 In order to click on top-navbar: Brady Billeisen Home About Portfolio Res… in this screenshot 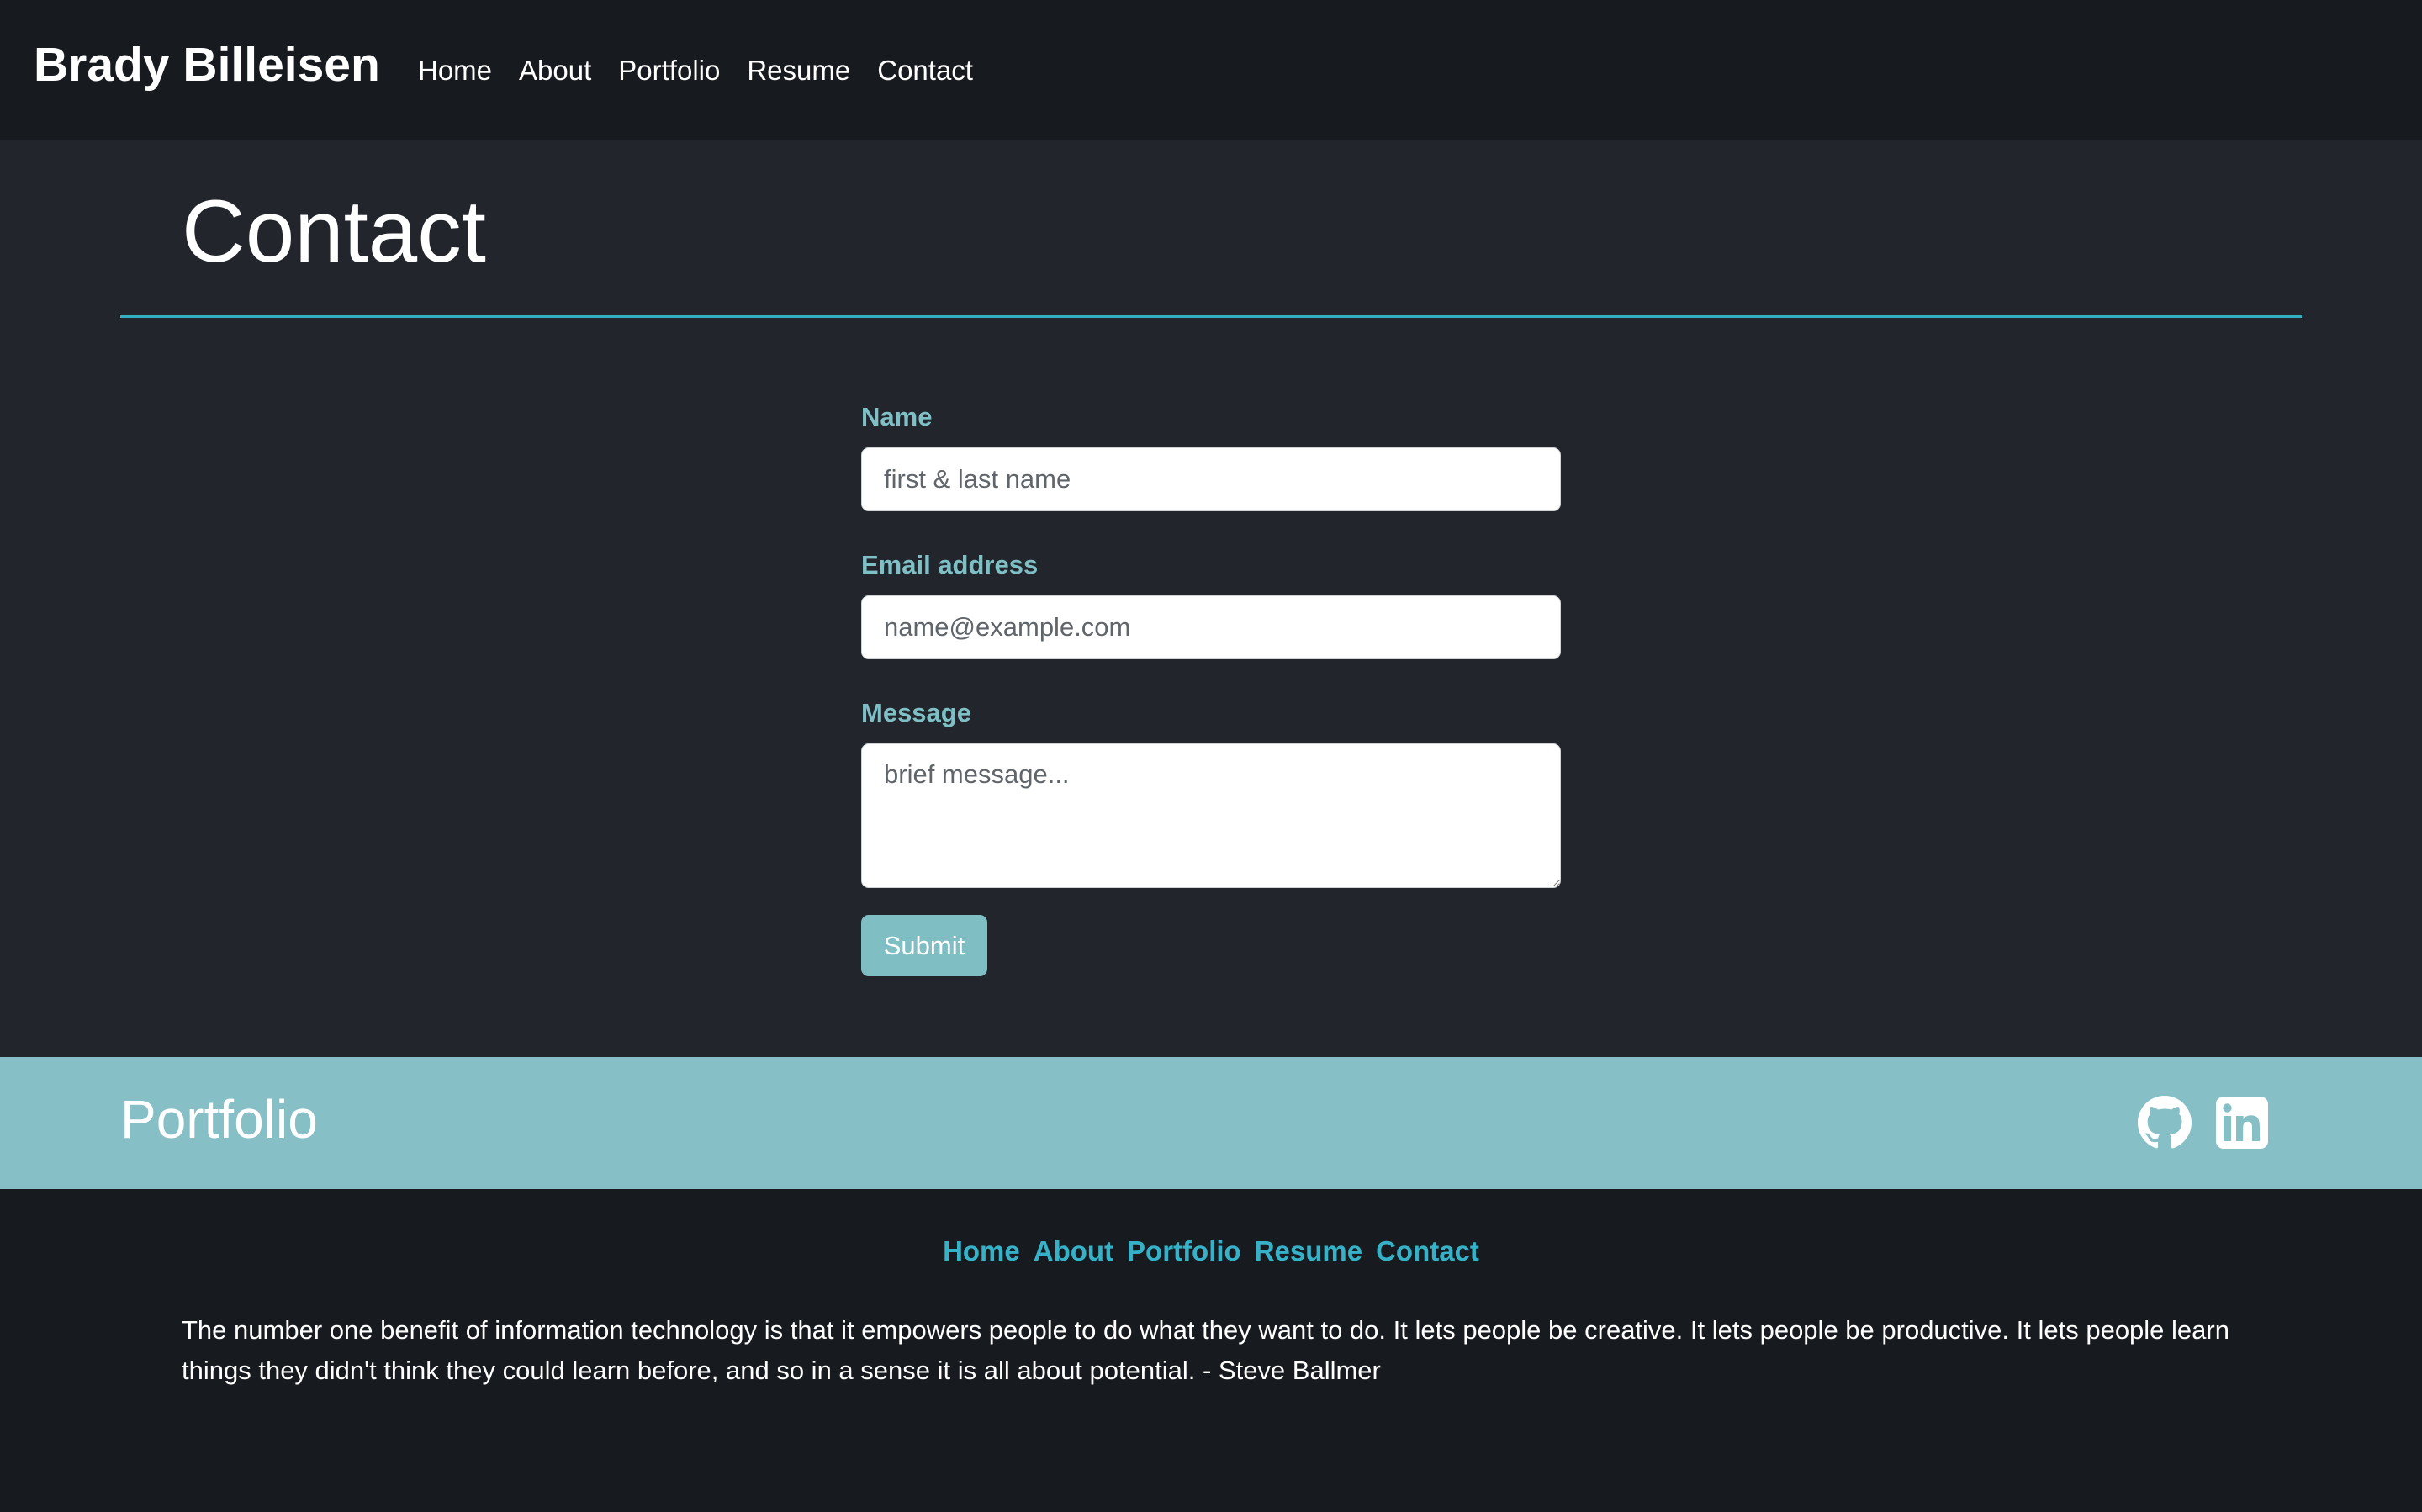, I will do `click(1211, 70)`.